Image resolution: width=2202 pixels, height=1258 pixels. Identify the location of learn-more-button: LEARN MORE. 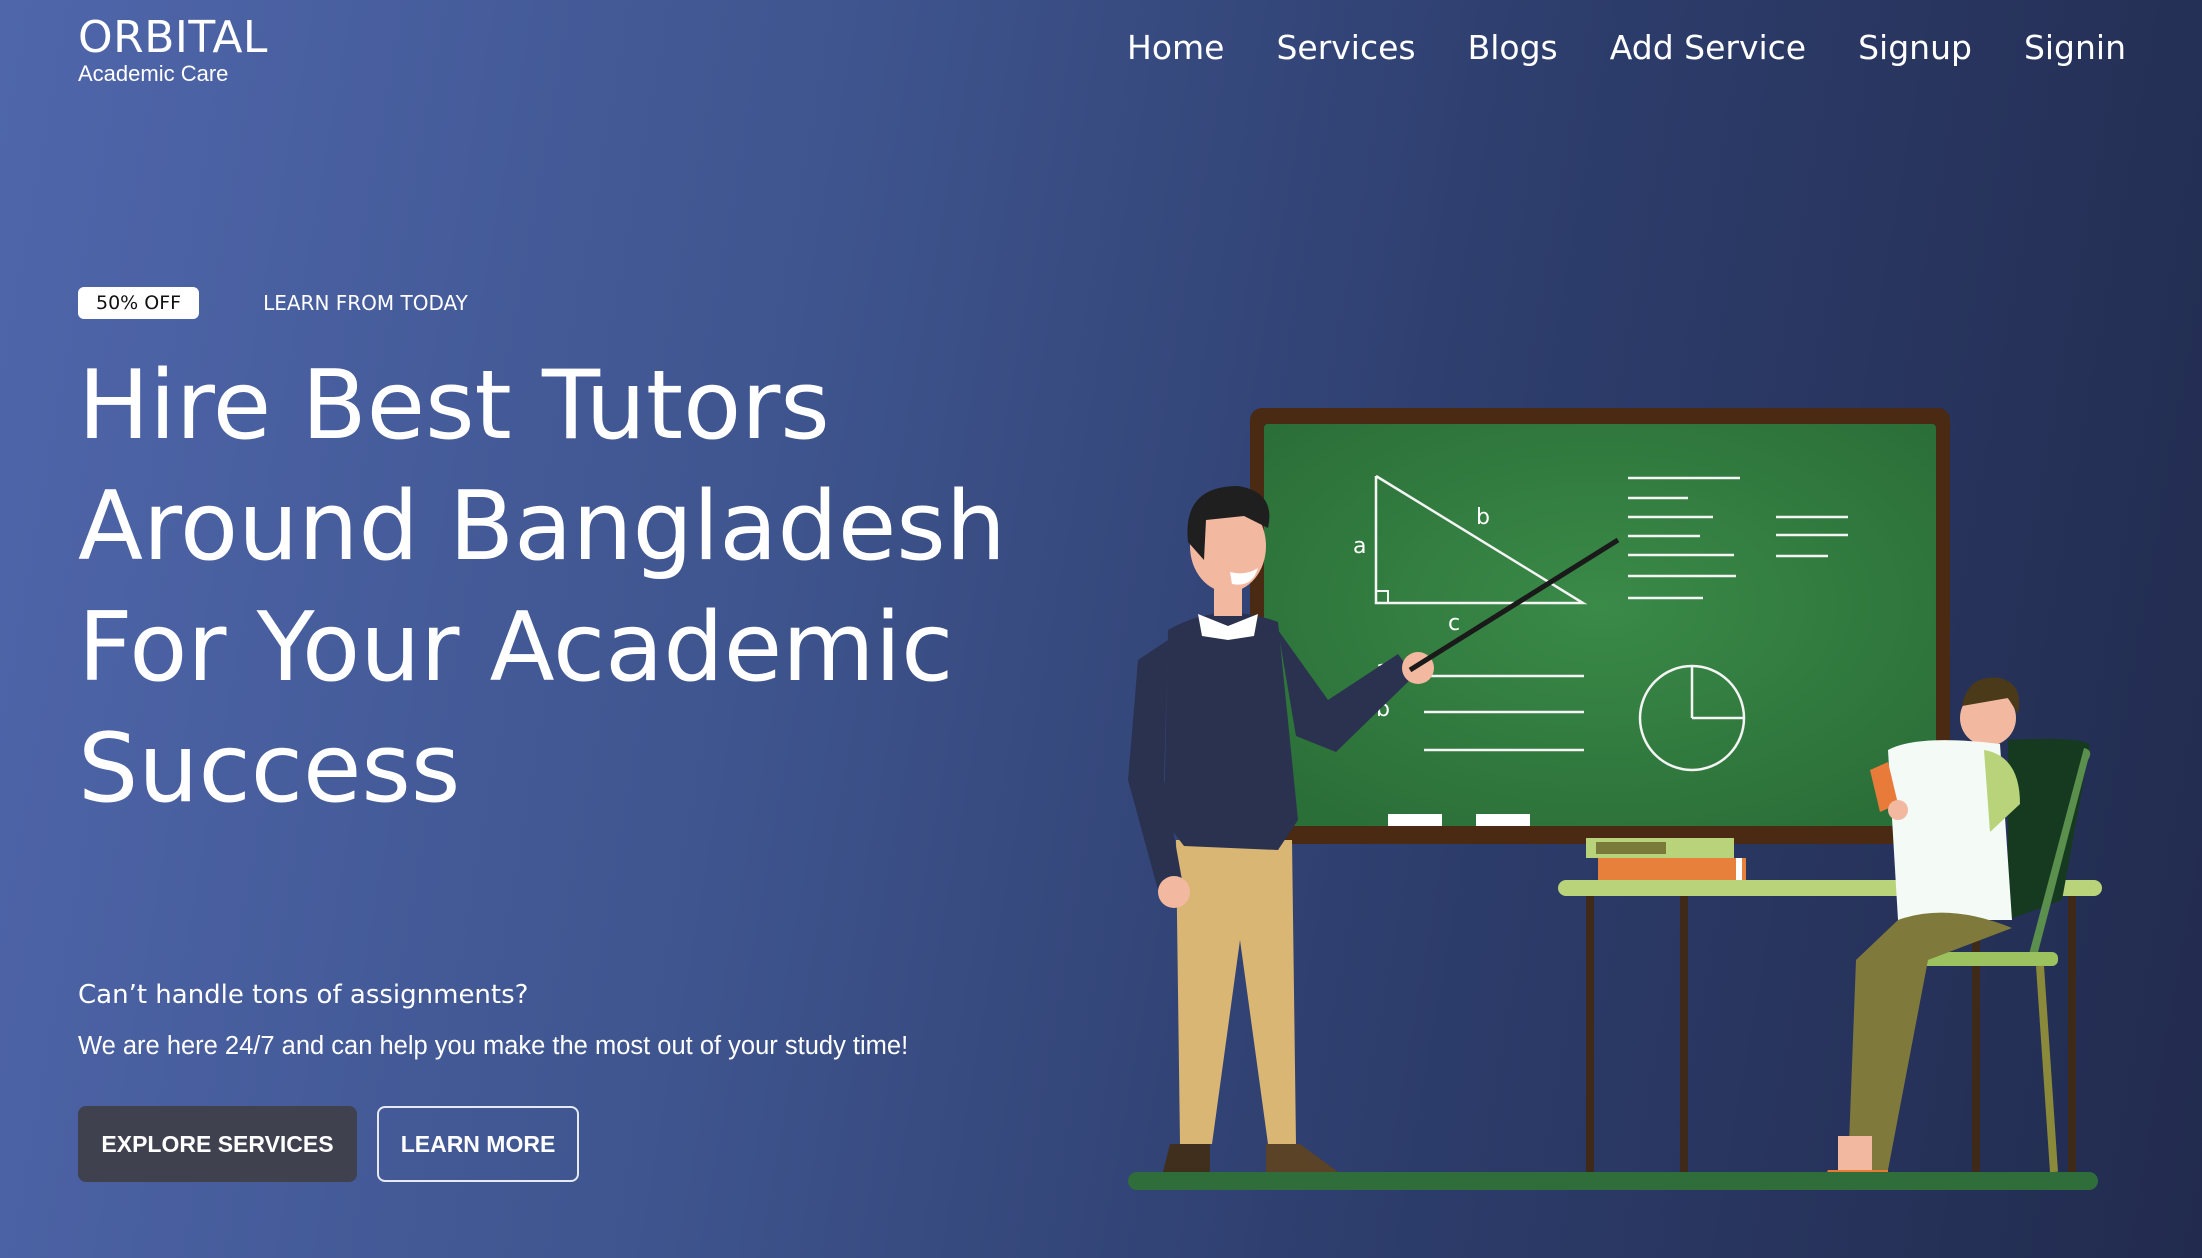
(478, 1144).